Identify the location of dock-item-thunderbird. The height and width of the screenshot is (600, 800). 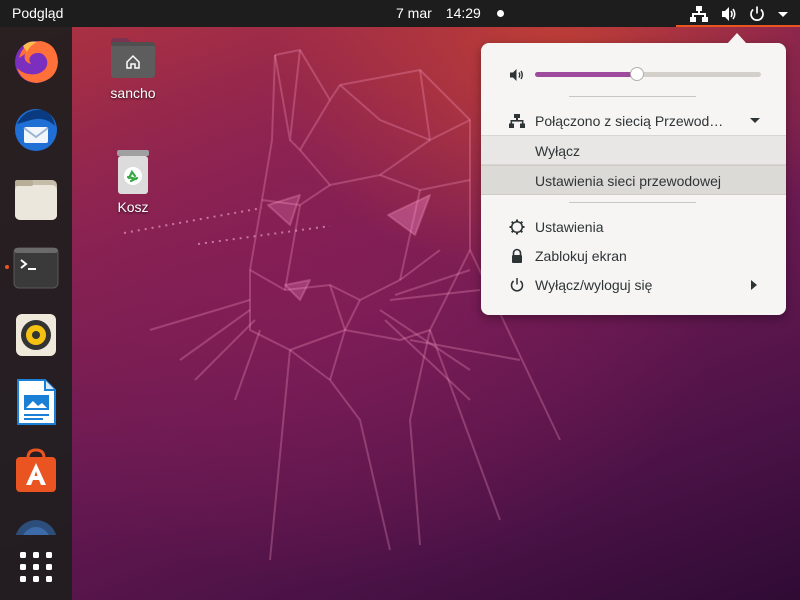
(36, 129).